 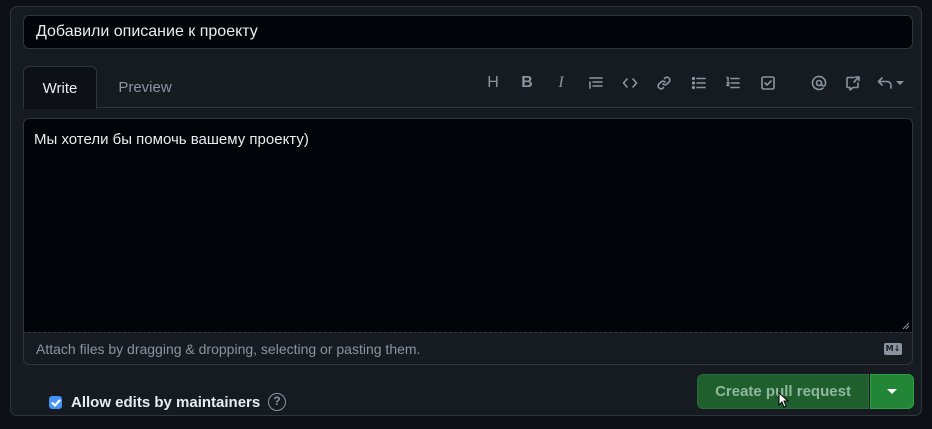 What do you see at coordinates (561, 83) in the screenshot?
I see `italic-icon: I` at bounding box center [561, 83].